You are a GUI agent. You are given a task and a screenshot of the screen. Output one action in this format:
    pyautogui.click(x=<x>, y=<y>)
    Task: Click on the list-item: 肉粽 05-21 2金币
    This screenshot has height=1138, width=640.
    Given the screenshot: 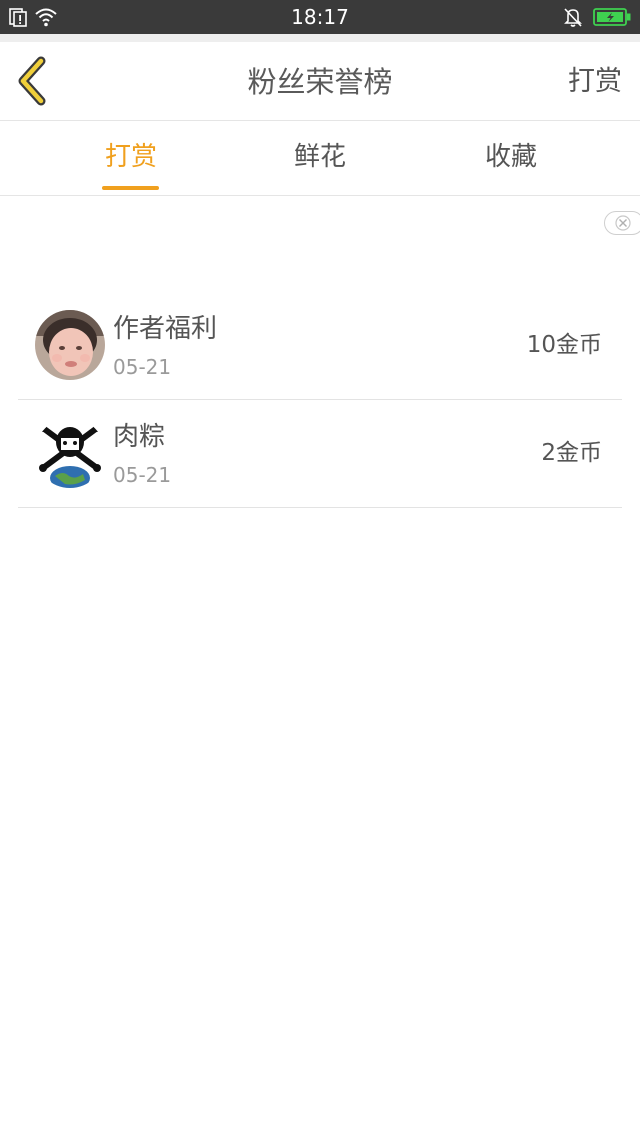 What is the action you would take?
    pyautogui.click(x=320, y=454)
    